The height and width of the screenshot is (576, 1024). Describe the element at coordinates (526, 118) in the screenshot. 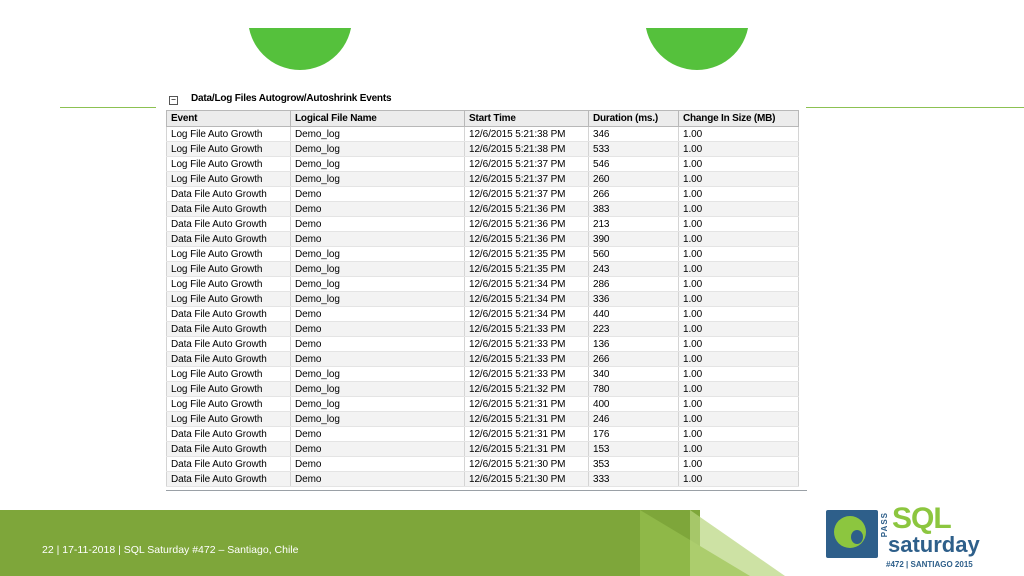

I see `column-header: Start Time` at that location.